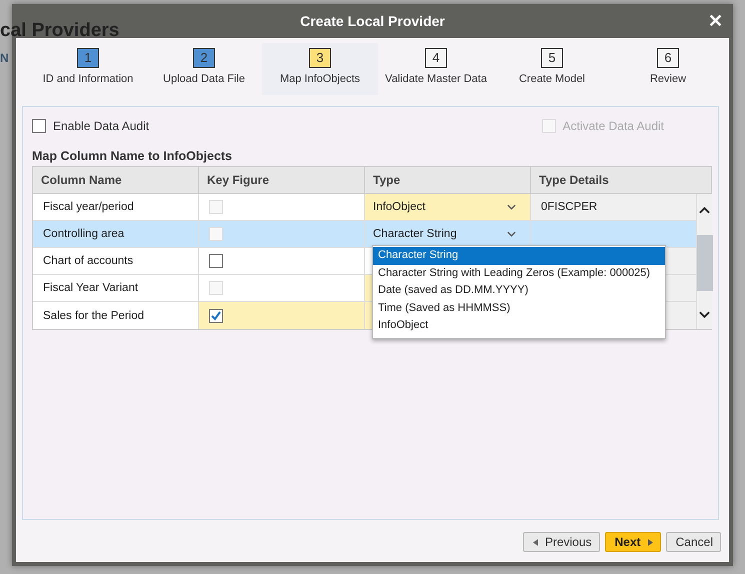 The height and width of the screenshot is (574, 745). Describe the element at coordinates (704, 210) in the screenshot. I see `chevron-up-icon` at that location.